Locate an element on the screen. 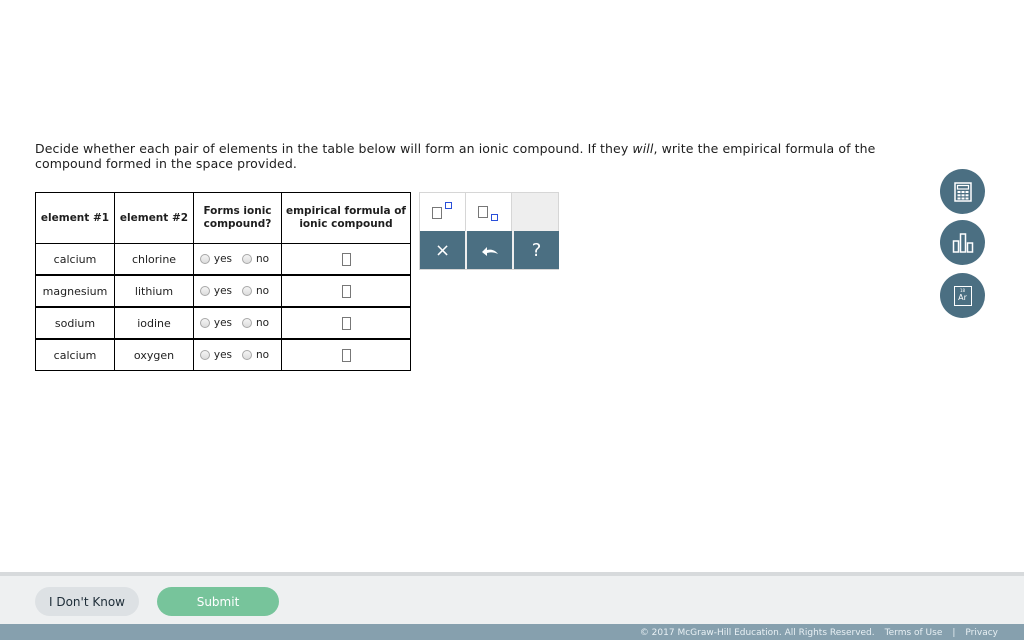 The width and height of the screenshot is (1024, 640). header-formula-line1: empirical formula of is located at coordinates (346, 211).